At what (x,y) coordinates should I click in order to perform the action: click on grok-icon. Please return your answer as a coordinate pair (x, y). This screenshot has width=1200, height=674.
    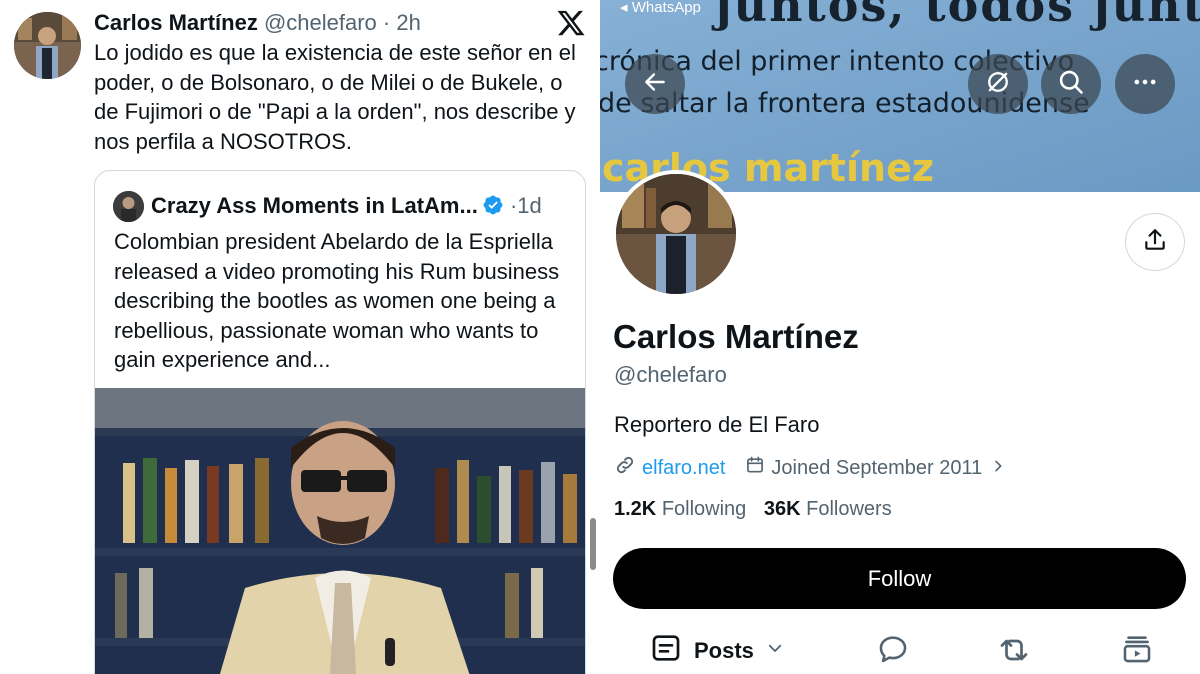
    Looking at the image, I should click on (998, 84).